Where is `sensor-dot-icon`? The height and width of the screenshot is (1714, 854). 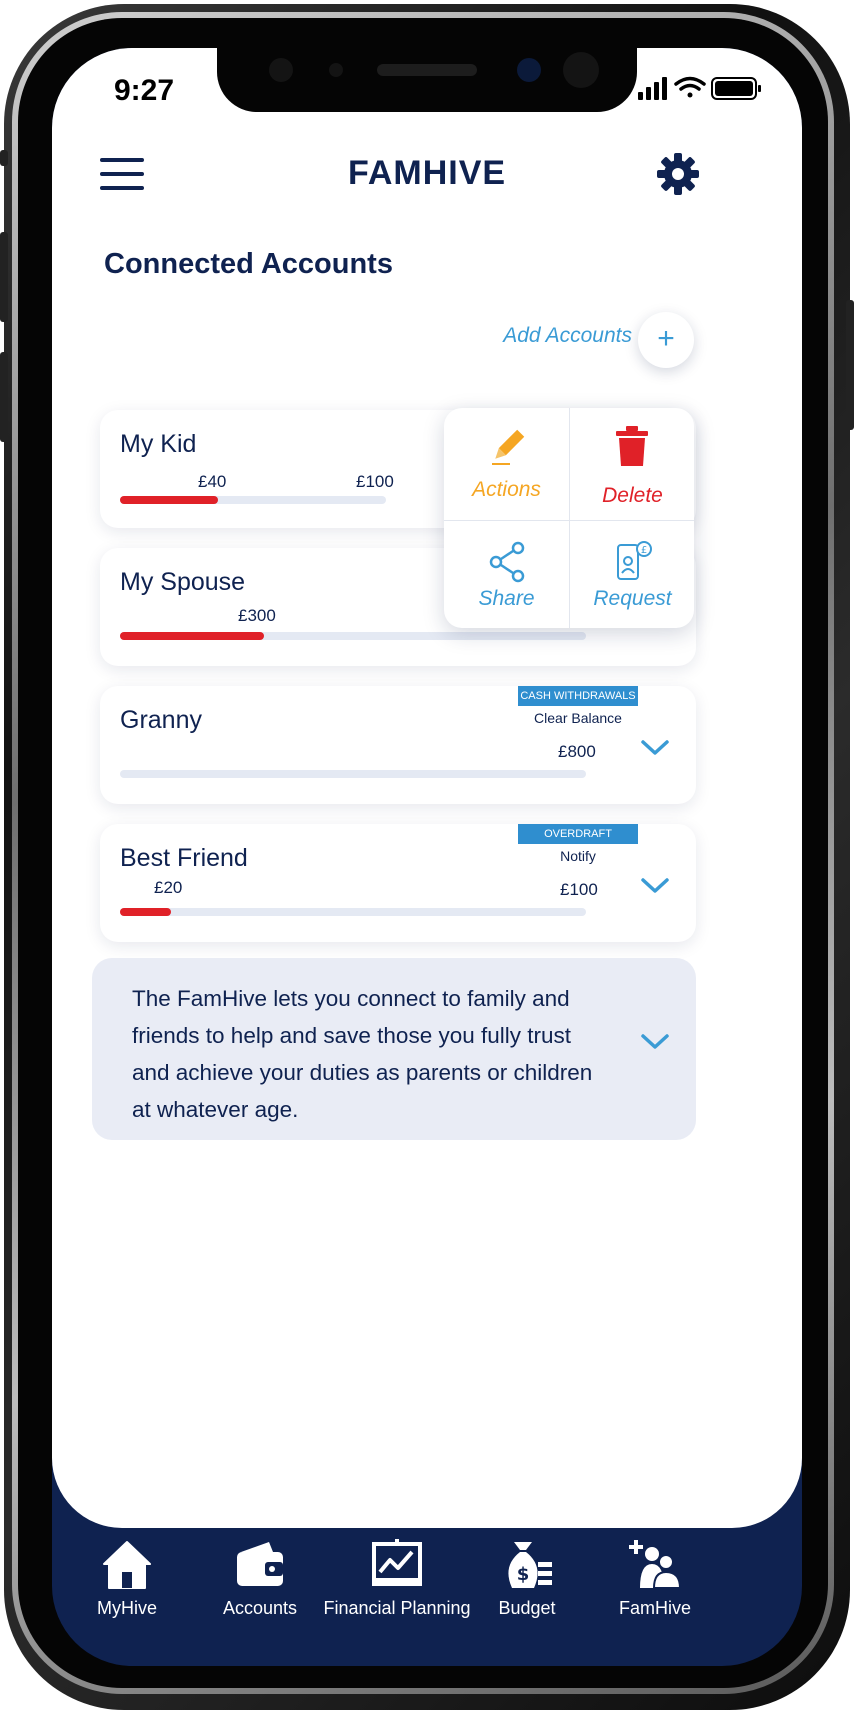
sensor-dot-icon is located at coordinates (336, 70).